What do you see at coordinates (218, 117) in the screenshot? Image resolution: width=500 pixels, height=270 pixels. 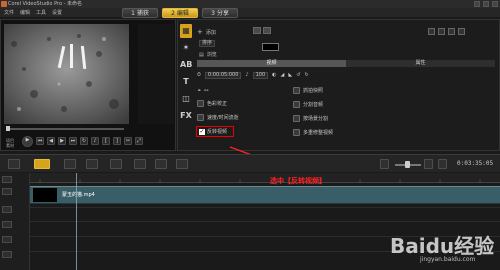 I see `prop-speed-timelapse: 速度/时间流逝` at bounding box center [218, 117].